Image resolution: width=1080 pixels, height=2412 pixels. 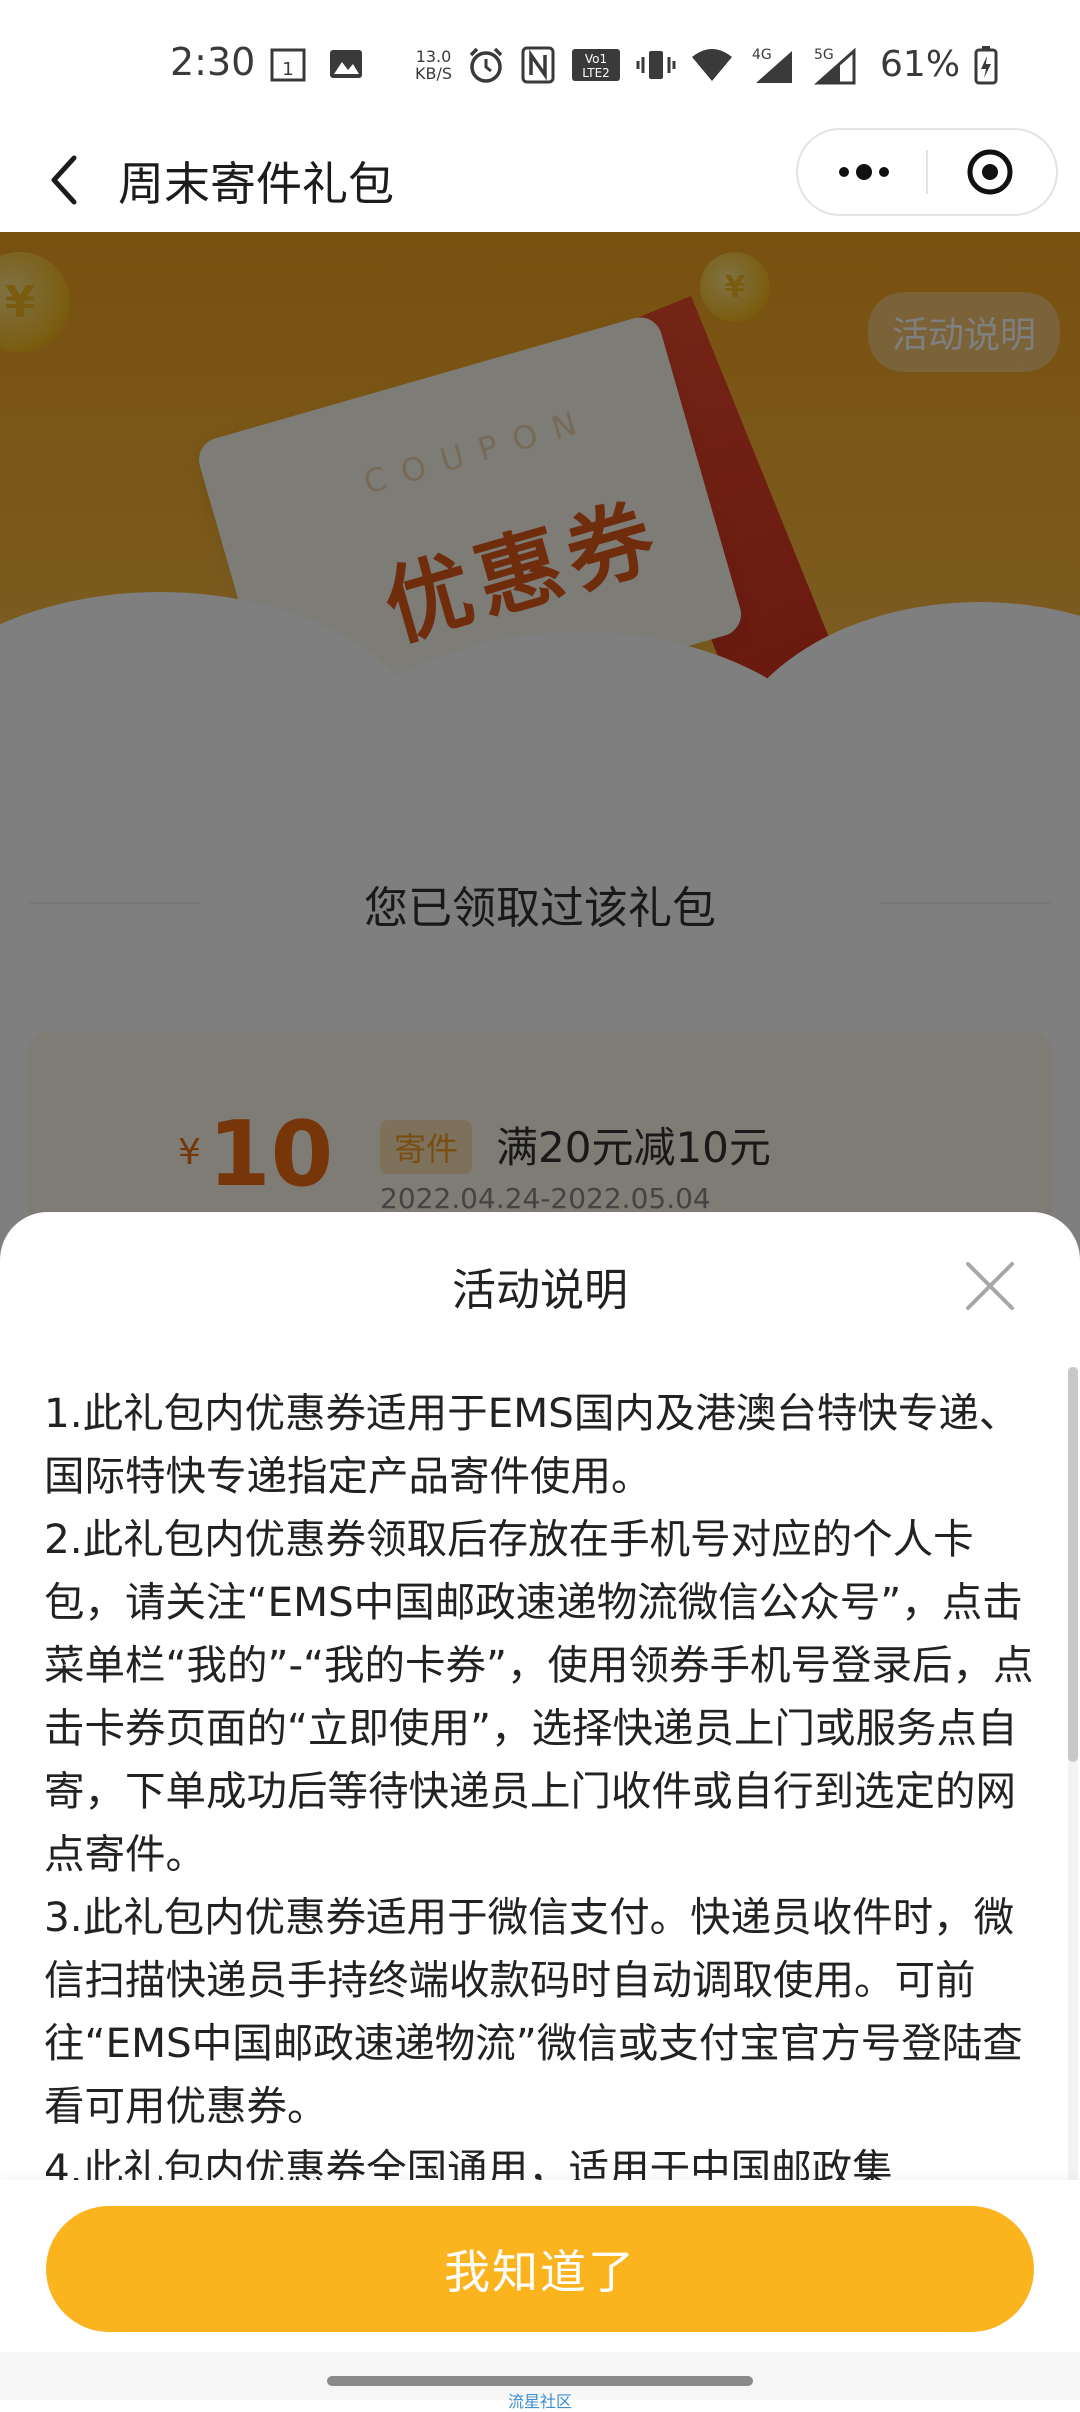 What do you see at coordinates (656, 64) in the screenshot?
I see `vibrate-icon` at bounding box center [656, 64].